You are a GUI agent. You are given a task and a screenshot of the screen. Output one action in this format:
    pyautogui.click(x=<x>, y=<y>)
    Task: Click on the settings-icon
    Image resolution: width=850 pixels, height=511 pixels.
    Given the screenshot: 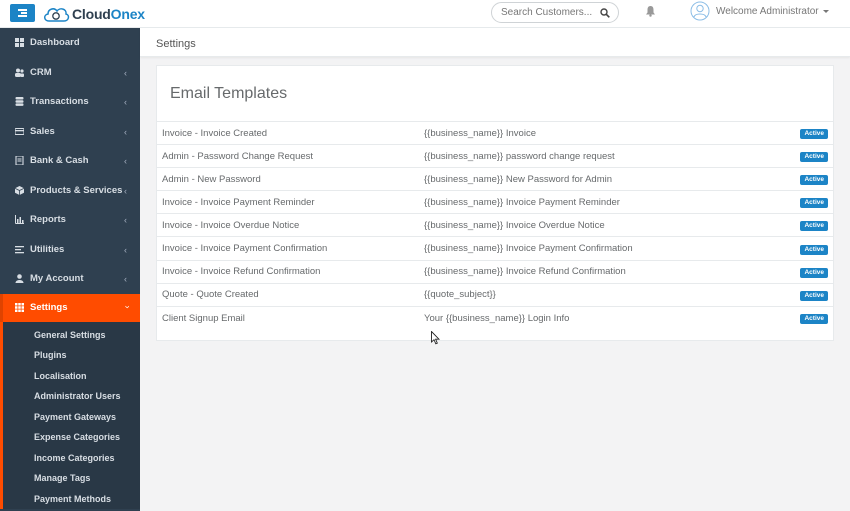 What is the action you would take?
    pyautogui.click(x=19, y=307)
    